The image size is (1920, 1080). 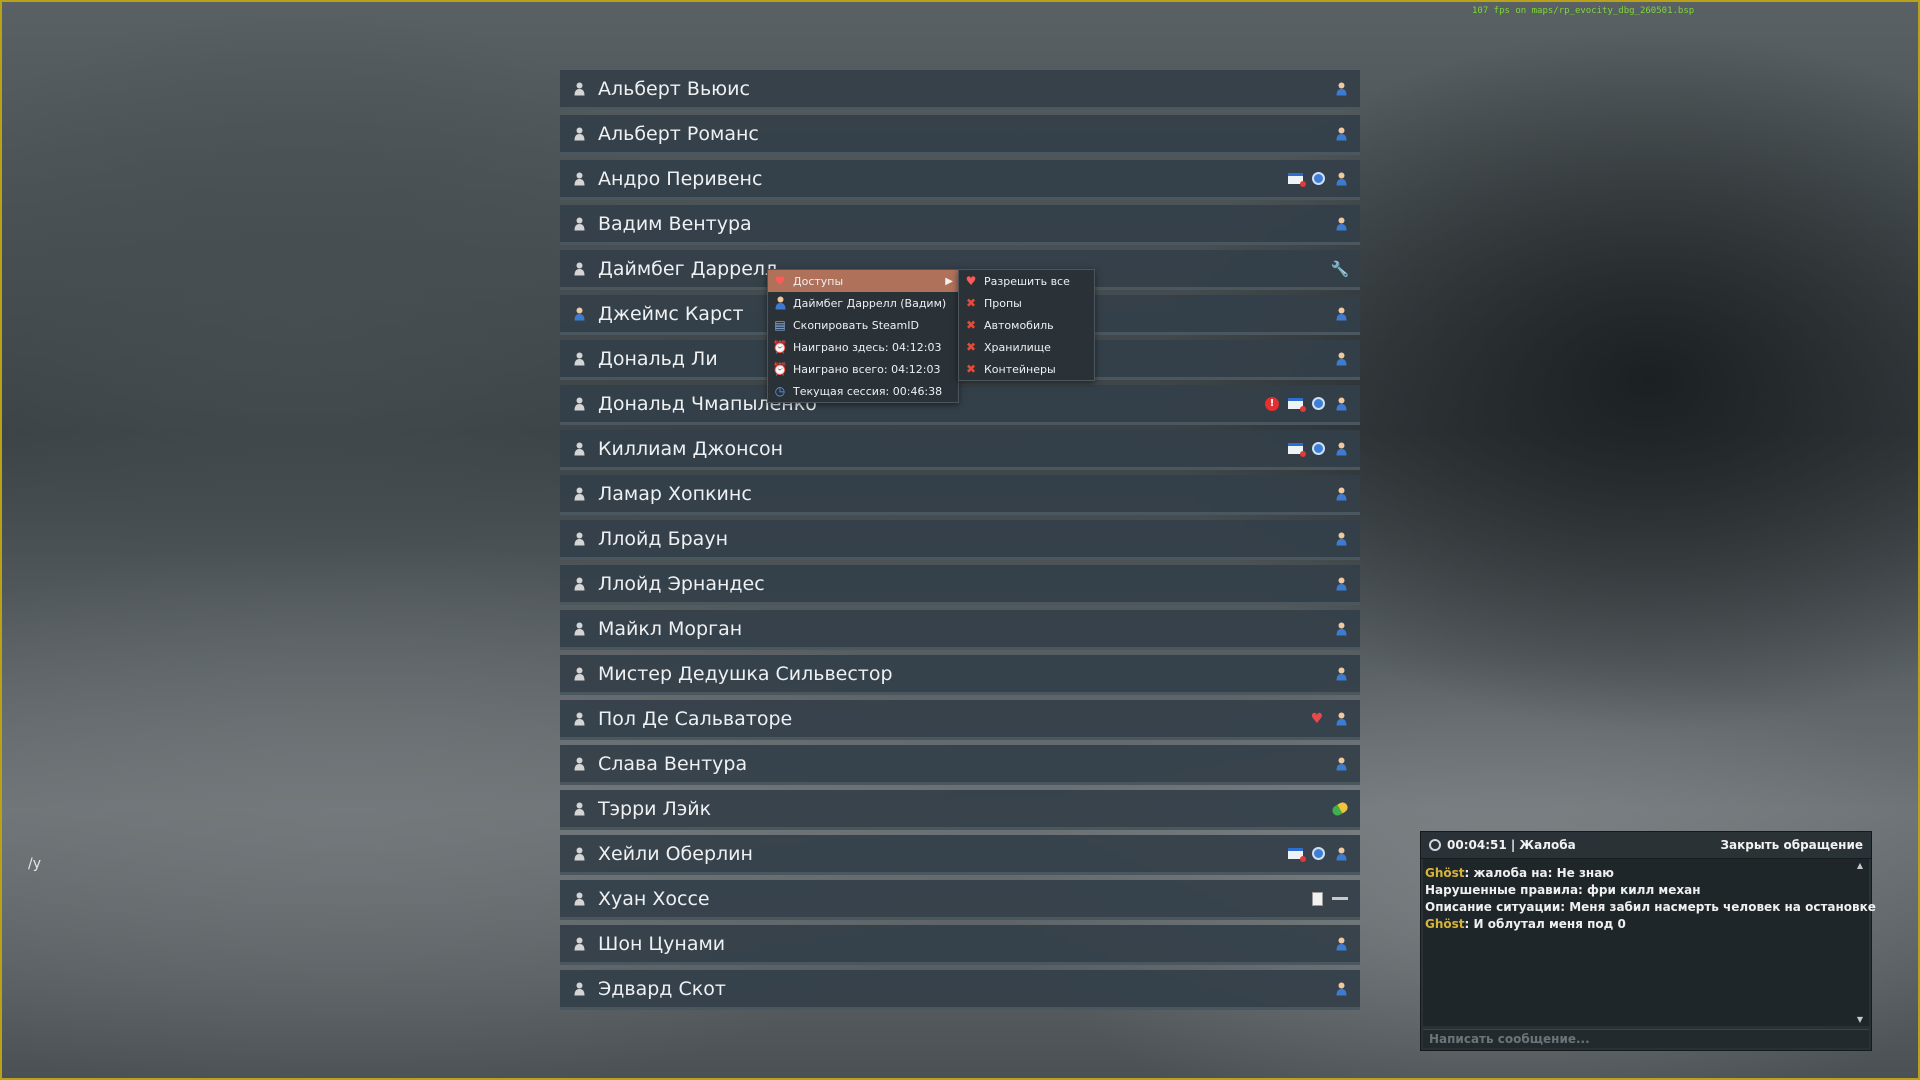 What do you see at coordinates (960, 540) in the screenshot?
I see `player-row: Ллойд Браун` at bounding box center [960, 540].